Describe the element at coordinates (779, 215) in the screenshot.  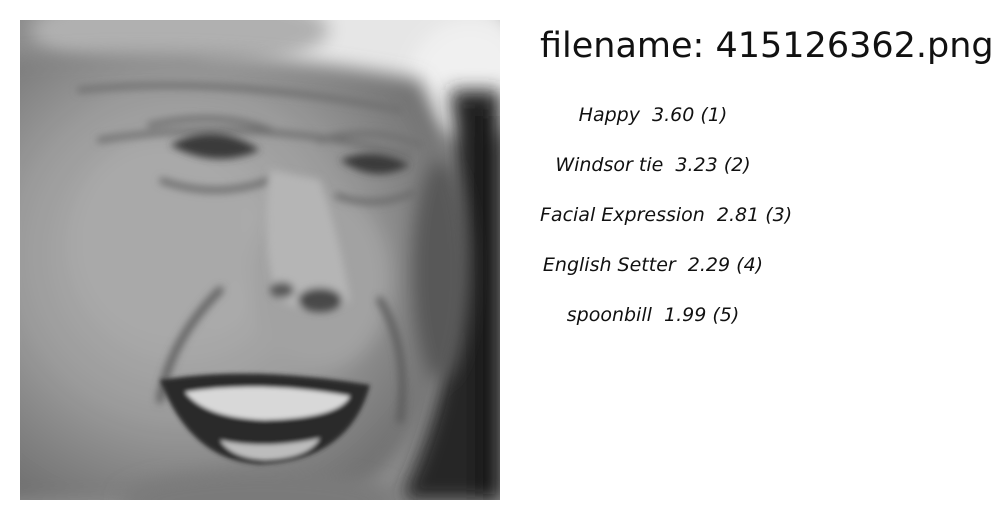
I see `prediction-rank: (3)` at that location.